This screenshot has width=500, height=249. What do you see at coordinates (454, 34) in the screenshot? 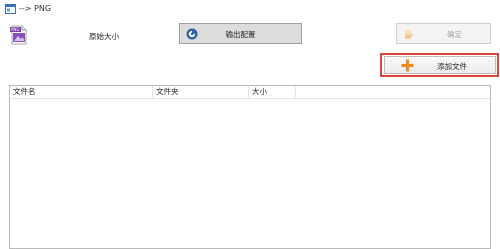
I see `confirm-label: 确定` at bounding box center [454, 34].